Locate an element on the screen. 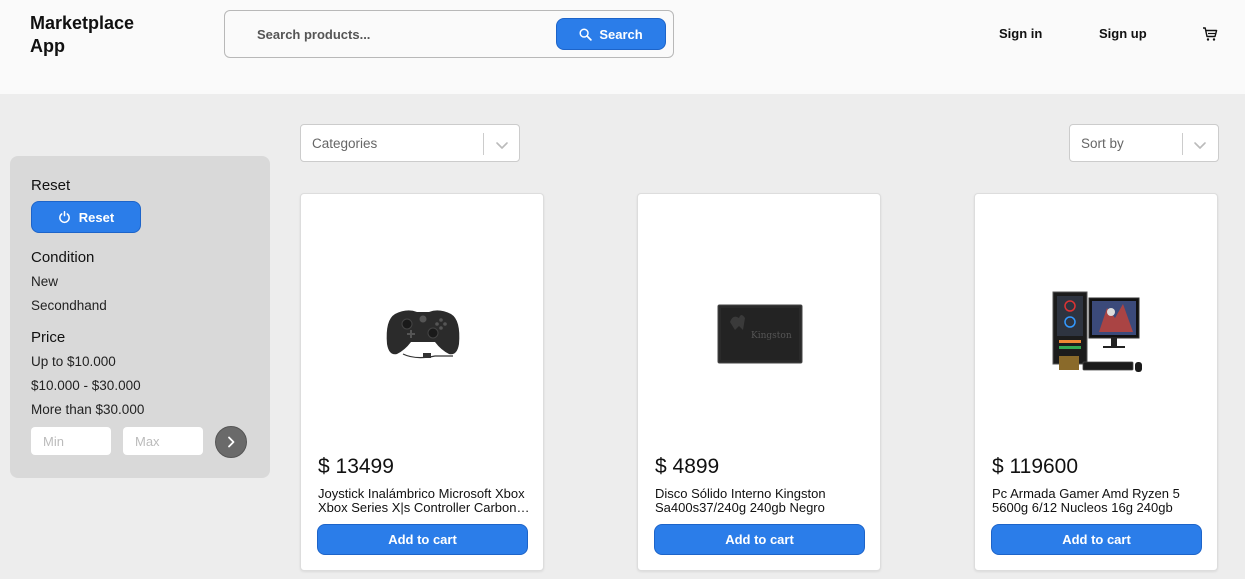 This screenshot has width=1245, height=579. condition-option-new: New is located at coordinates (44, 281).